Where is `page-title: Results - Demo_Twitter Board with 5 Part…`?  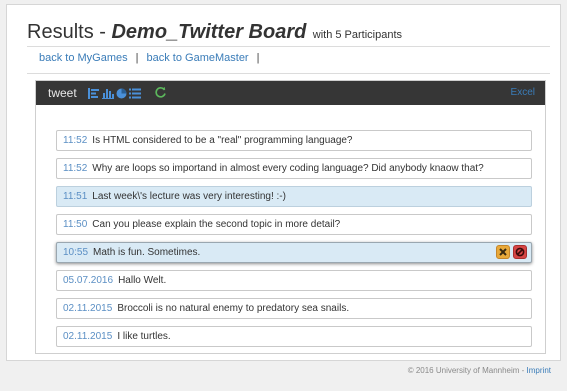 page-title: Results - Demo_Twitter Board with 5 Part… is located at coordinates (214, 32).